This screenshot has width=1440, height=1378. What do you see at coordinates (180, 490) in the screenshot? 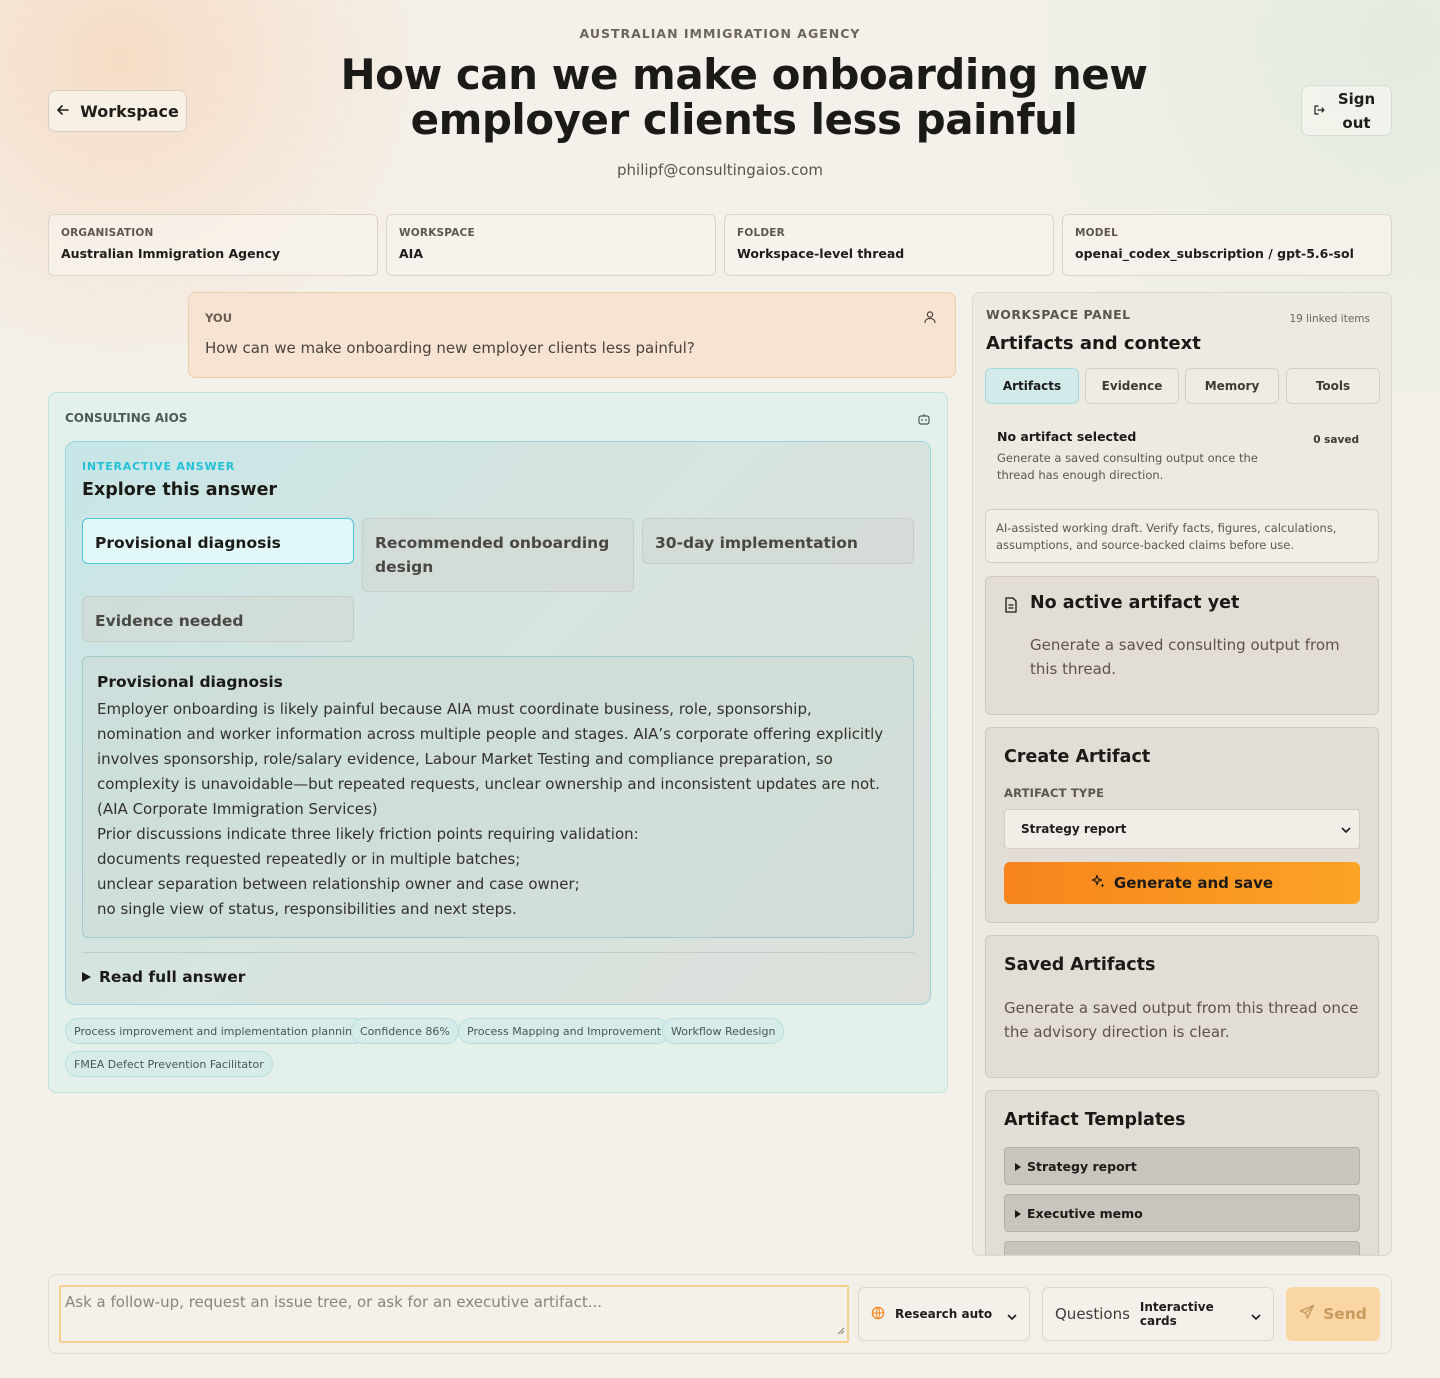
I see `interactive-heading: Explore this answer` at bounding box center [180, 490].